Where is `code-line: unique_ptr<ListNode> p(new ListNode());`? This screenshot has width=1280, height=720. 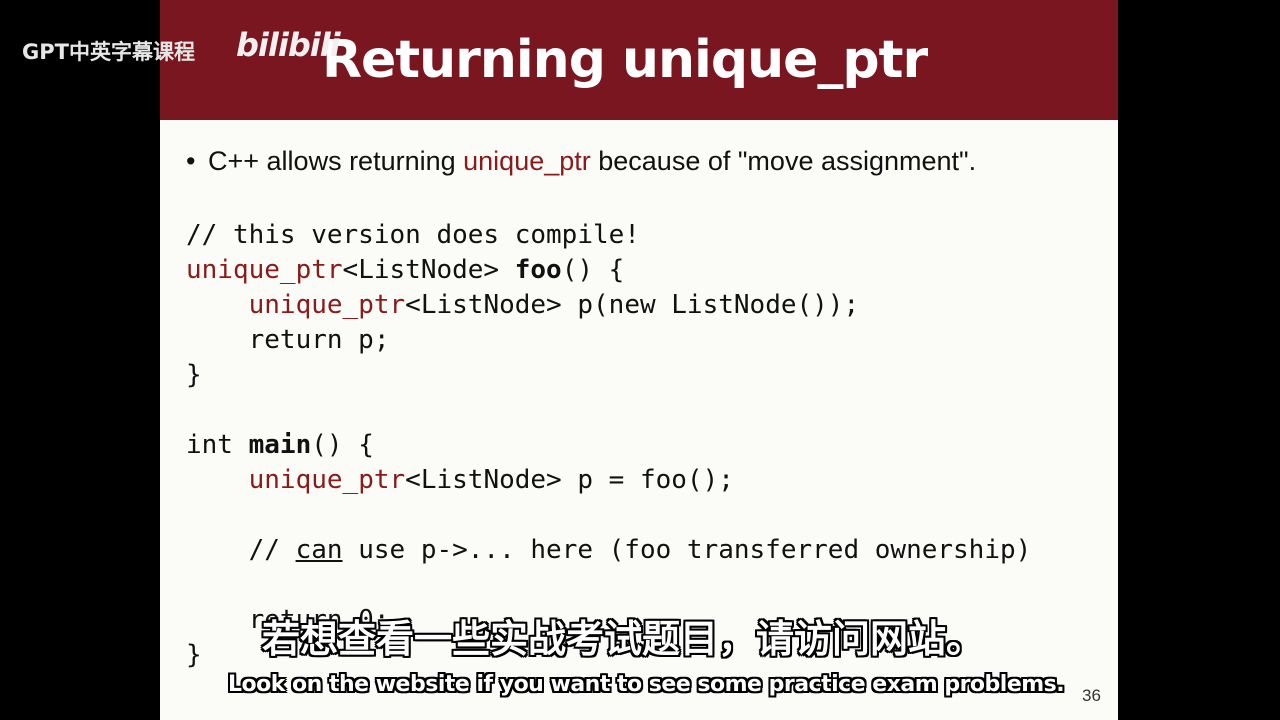
code-line: unique_ptr<ListNode> p(new ListNode()); is located at coordinates (554, 305).